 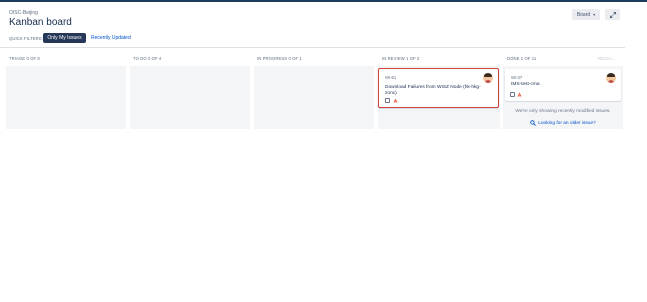 What do you see at coordinates (190, 97) in the screenshot?
I see `column-todo` at bounding box center [190, 97].